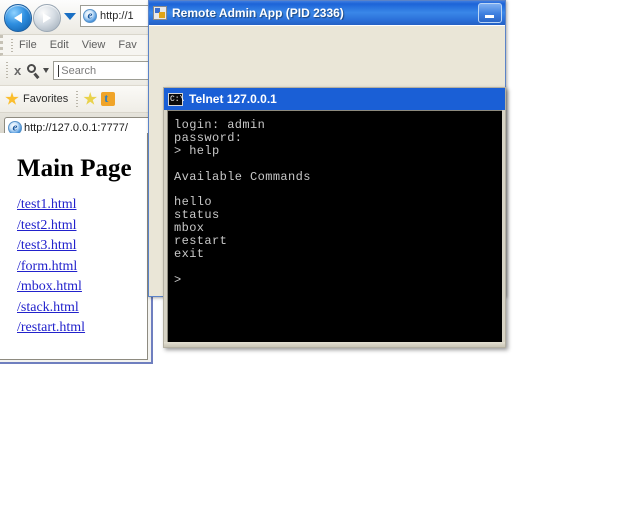  I want to click on app-window-icon, so click(160, 13).